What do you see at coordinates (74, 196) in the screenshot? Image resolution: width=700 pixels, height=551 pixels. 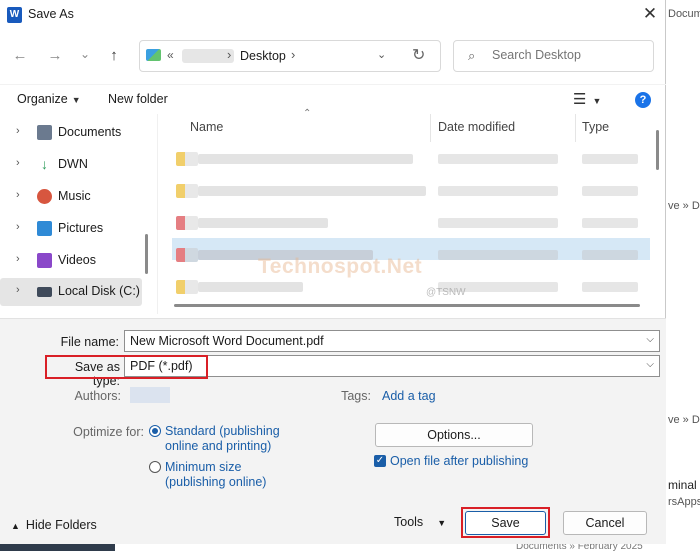 I see `sidebar-item-label: Music` at bounding box center [74, 196].